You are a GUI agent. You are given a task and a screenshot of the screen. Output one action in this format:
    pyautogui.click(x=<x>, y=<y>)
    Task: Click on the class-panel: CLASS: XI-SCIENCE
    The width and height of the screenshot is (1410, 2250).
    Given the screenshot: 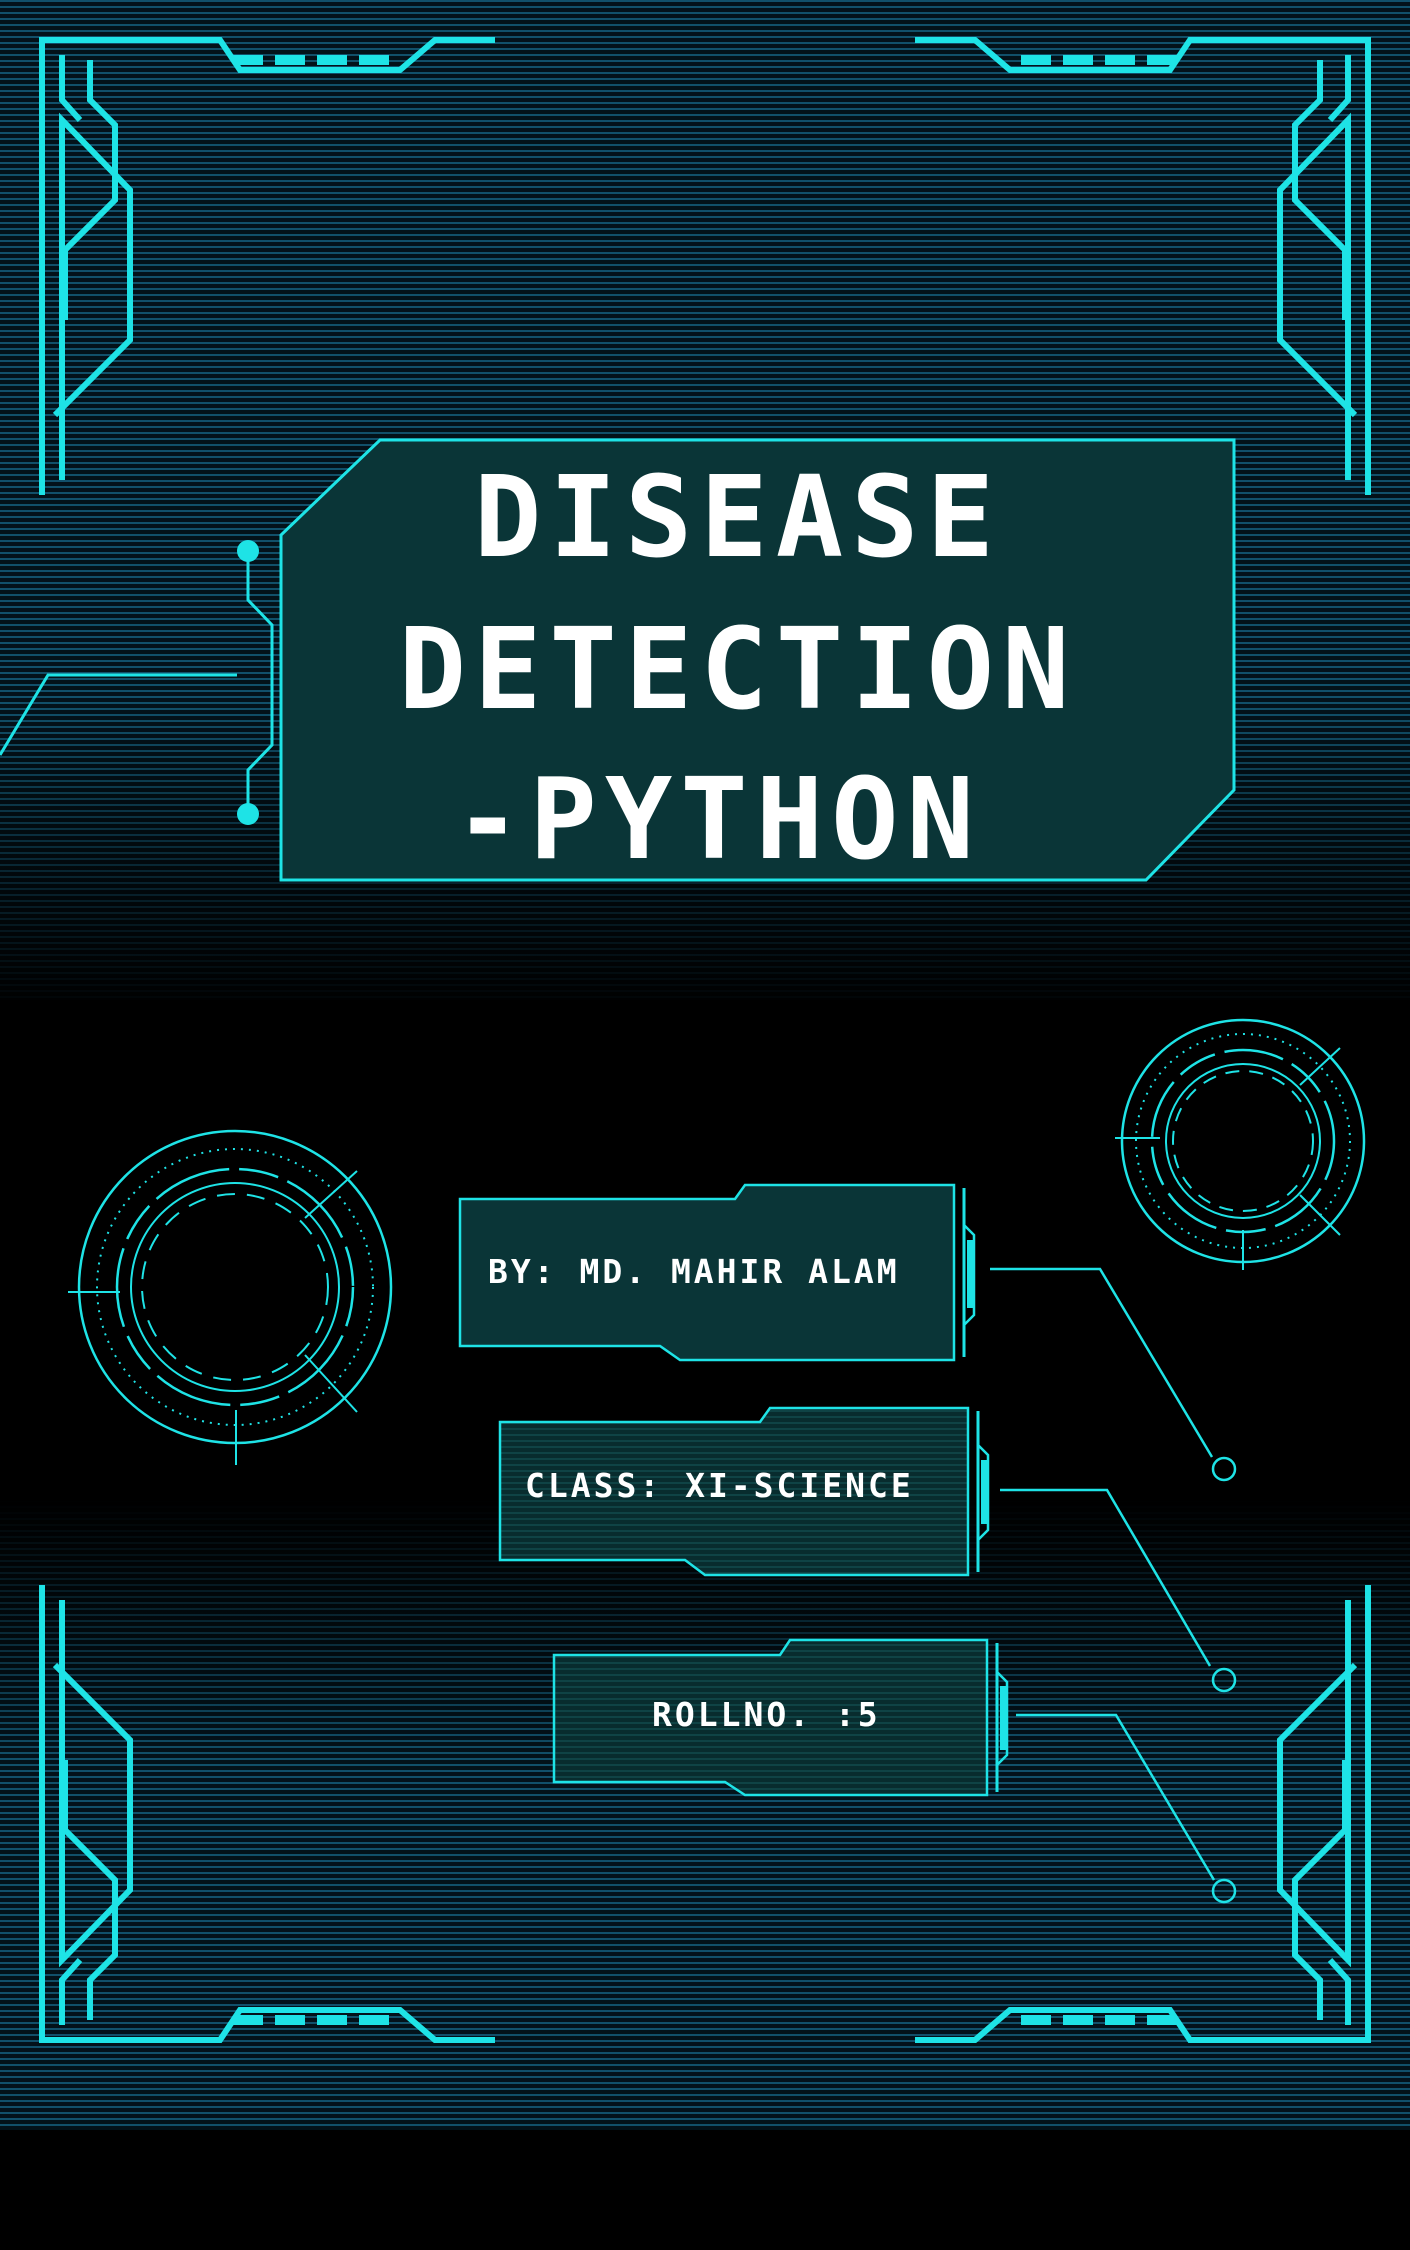 What is the action you would take?
    pyautogui.click(x=744, y=1491)
    